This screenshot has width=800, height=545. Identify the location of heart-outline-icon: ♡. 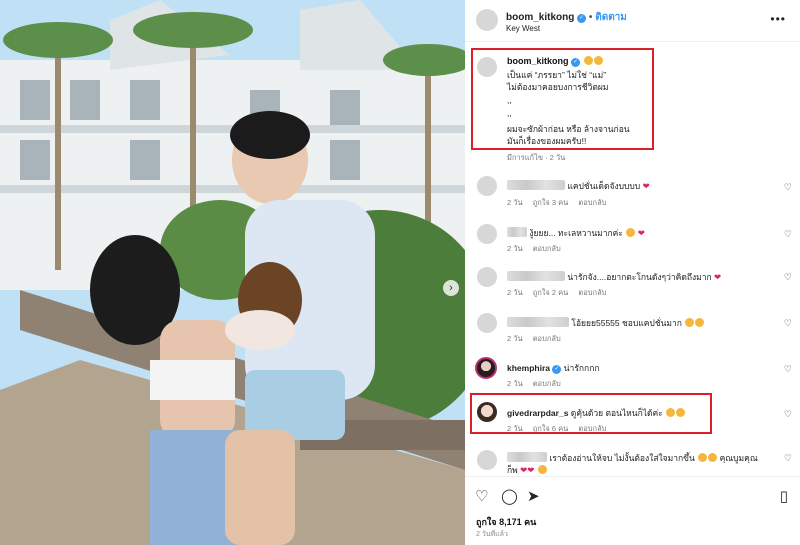
(481, 496).